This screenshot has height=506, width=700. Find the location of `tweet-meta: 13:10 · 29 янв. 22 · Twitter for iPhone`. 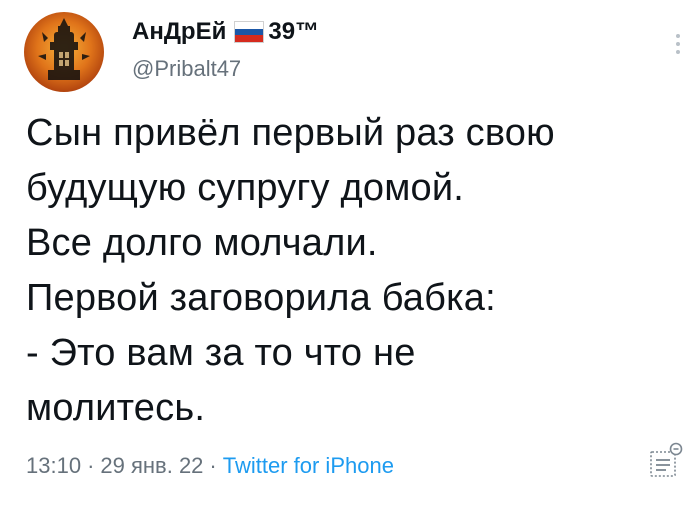

tweet-meta: 13:10 · 29 янв. 22 · Twitter for iPhone is located at coordinates (210, 466).